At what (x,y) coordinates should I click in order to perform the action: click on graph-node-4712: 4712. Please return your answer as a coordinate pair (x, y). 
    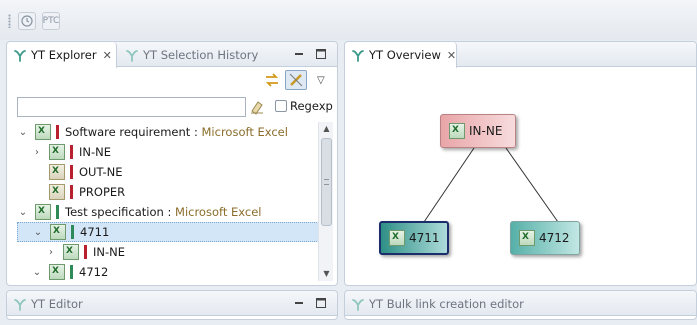
    Looking at the image, I should click on (545, 238).